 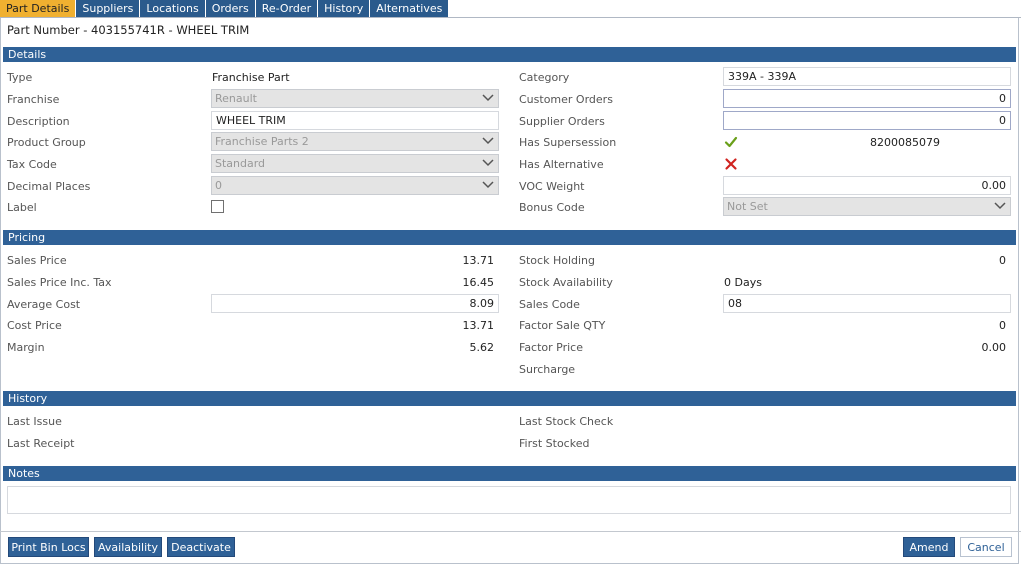 I want to click on section-header-history: History, so click(x=509, y=398).